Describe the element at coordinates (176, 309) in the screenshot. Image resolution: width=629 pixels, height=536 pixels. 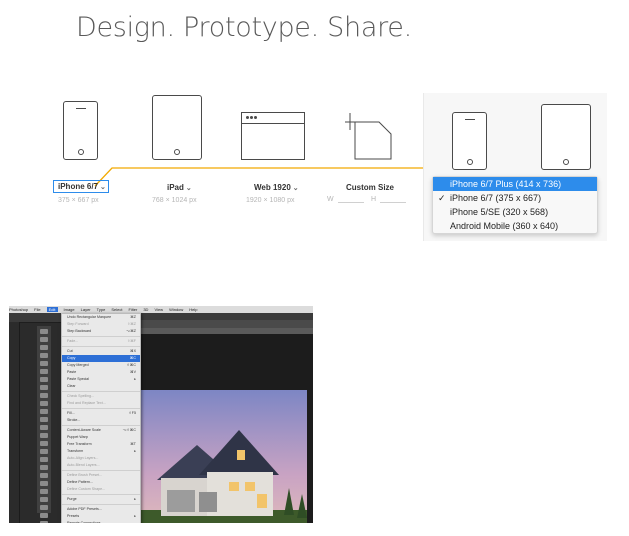
I see `ps-menubar-item: Window` at that location.